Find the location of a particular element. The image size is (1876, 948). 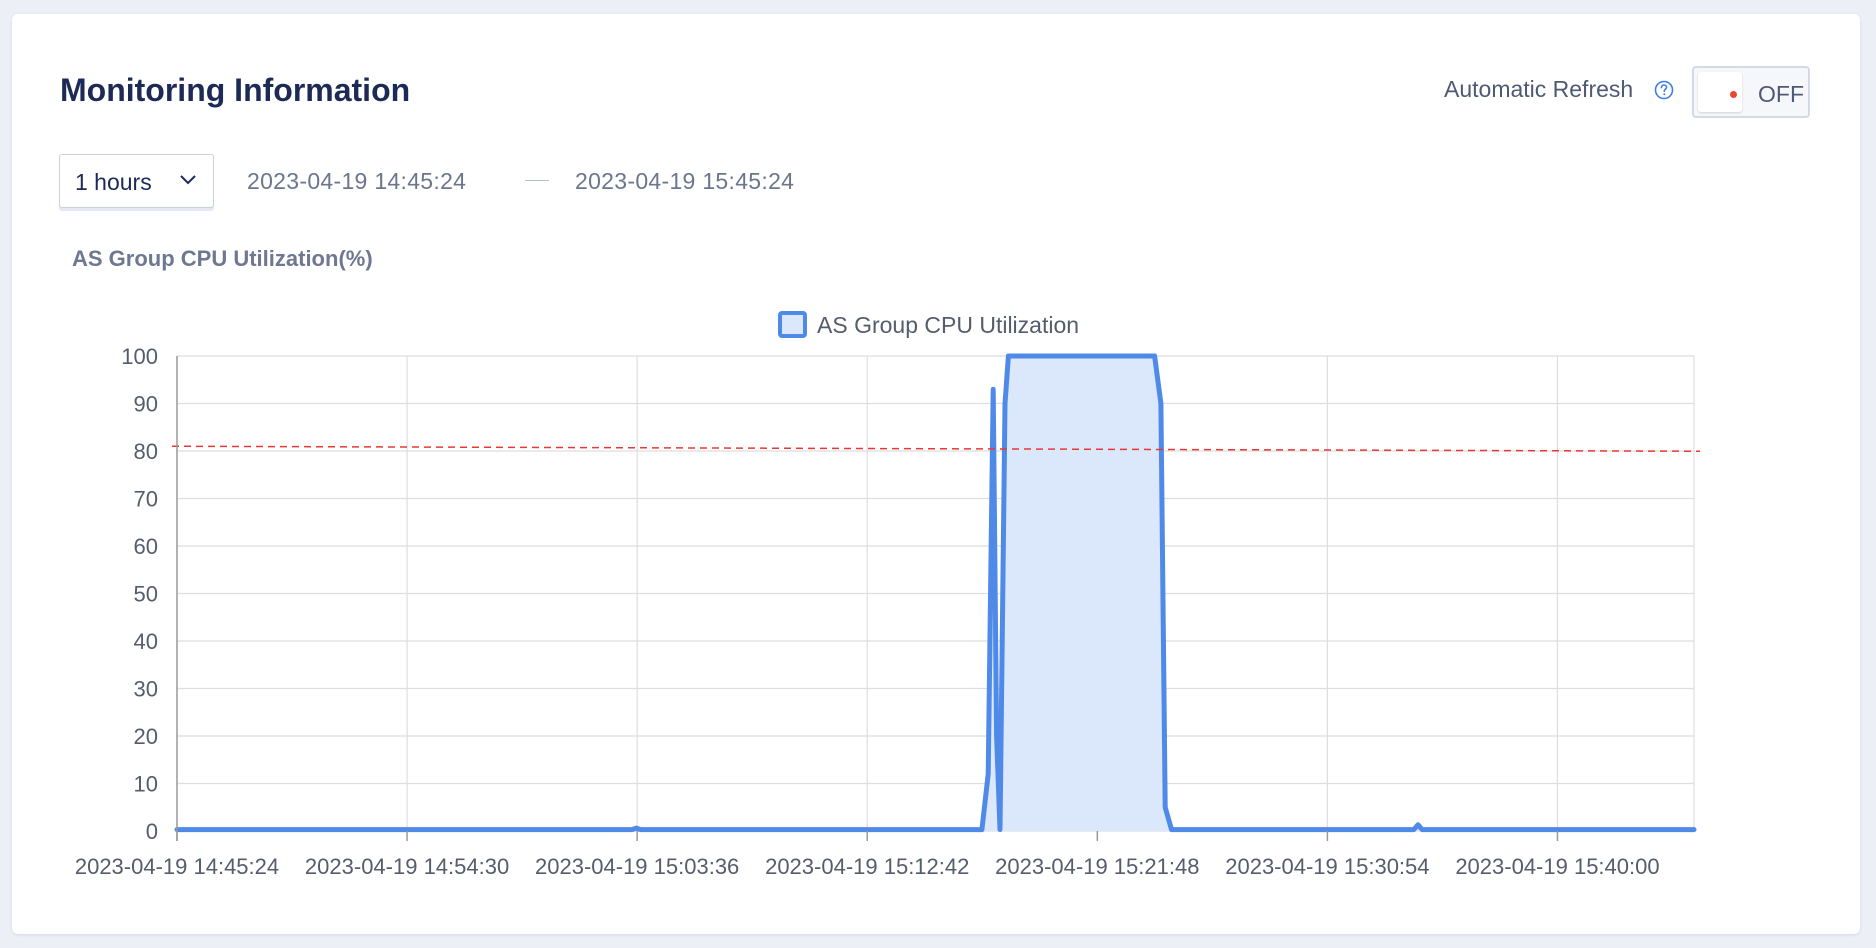

x-tick-label: 2023-04-19 15:40:00 is located at coordinates (1557, 866).